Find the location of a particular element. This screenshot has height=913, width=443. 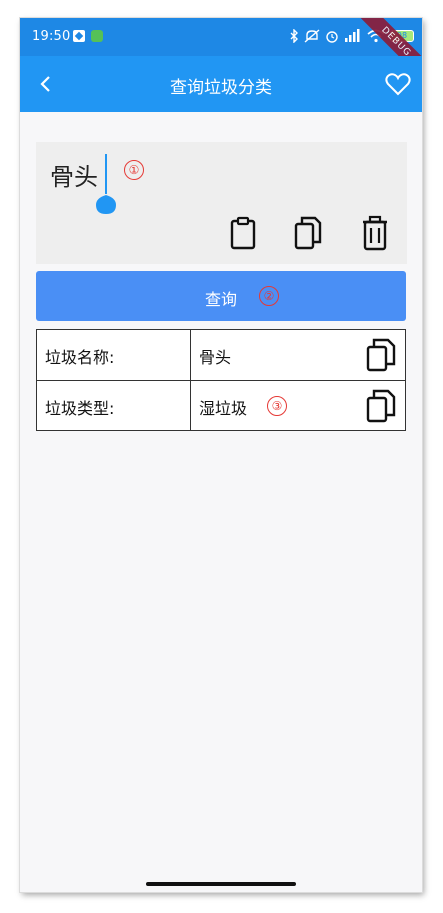

mute-icon is located at coordinates (312, 36).